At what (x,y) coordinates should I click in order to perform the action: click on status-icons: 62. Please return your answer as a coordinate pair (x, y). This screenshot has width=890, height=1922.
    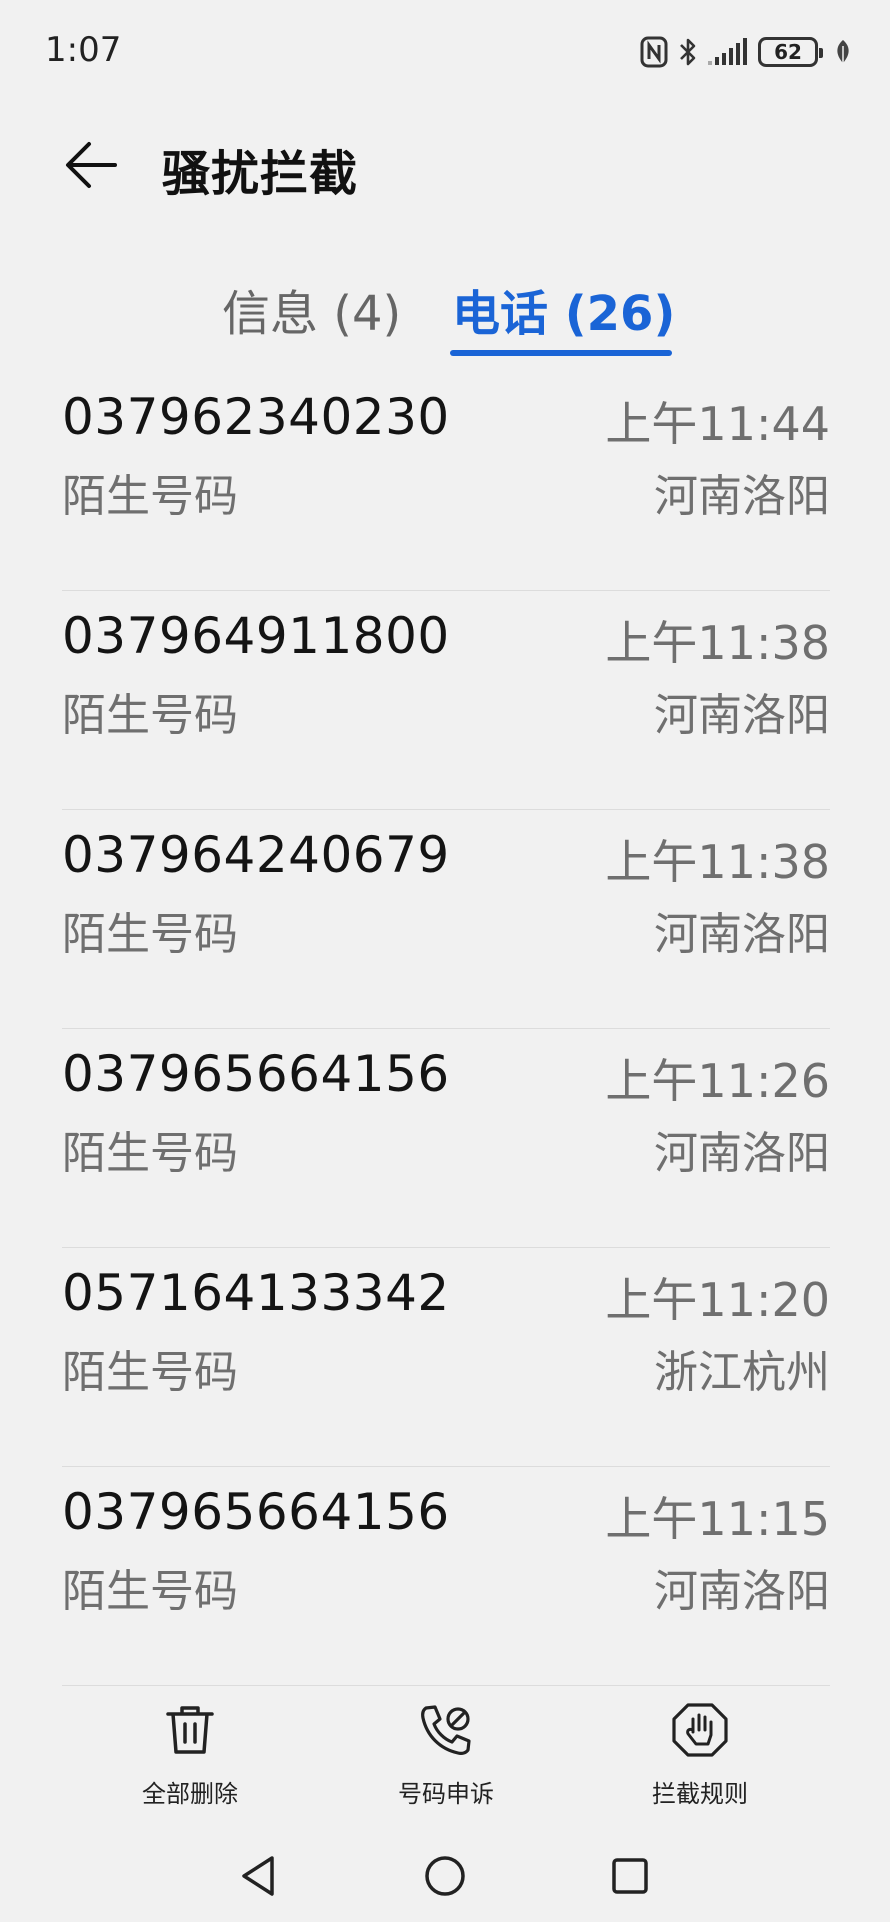
    Looking at the image, I should click on (746, 52).